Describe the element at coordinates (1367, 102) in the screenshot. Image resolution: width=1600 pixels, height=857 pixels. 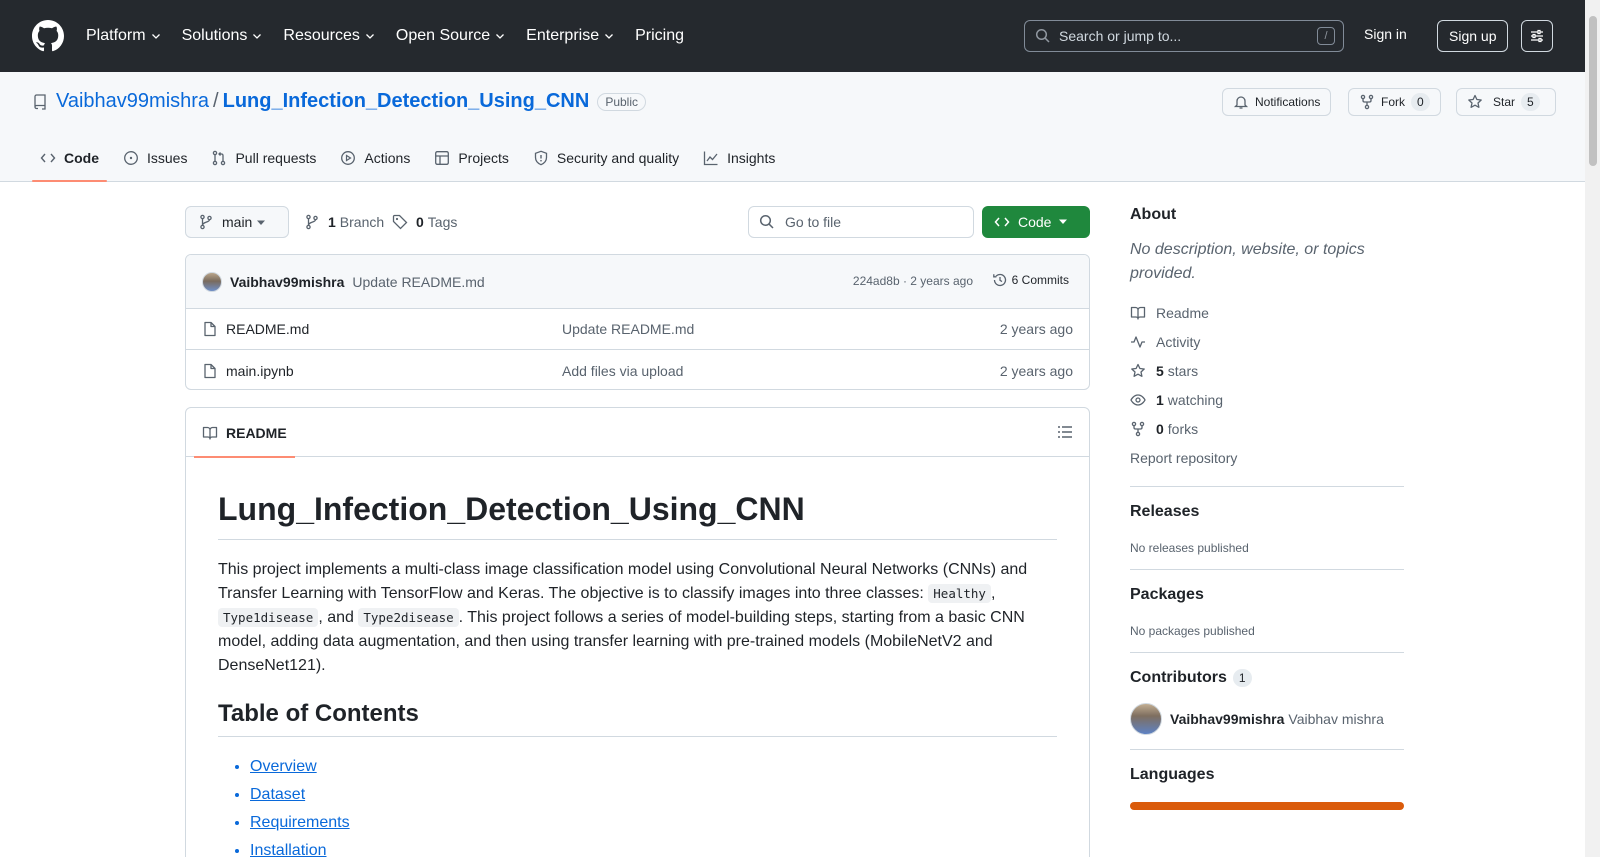
I see `fork-icon` at that location.